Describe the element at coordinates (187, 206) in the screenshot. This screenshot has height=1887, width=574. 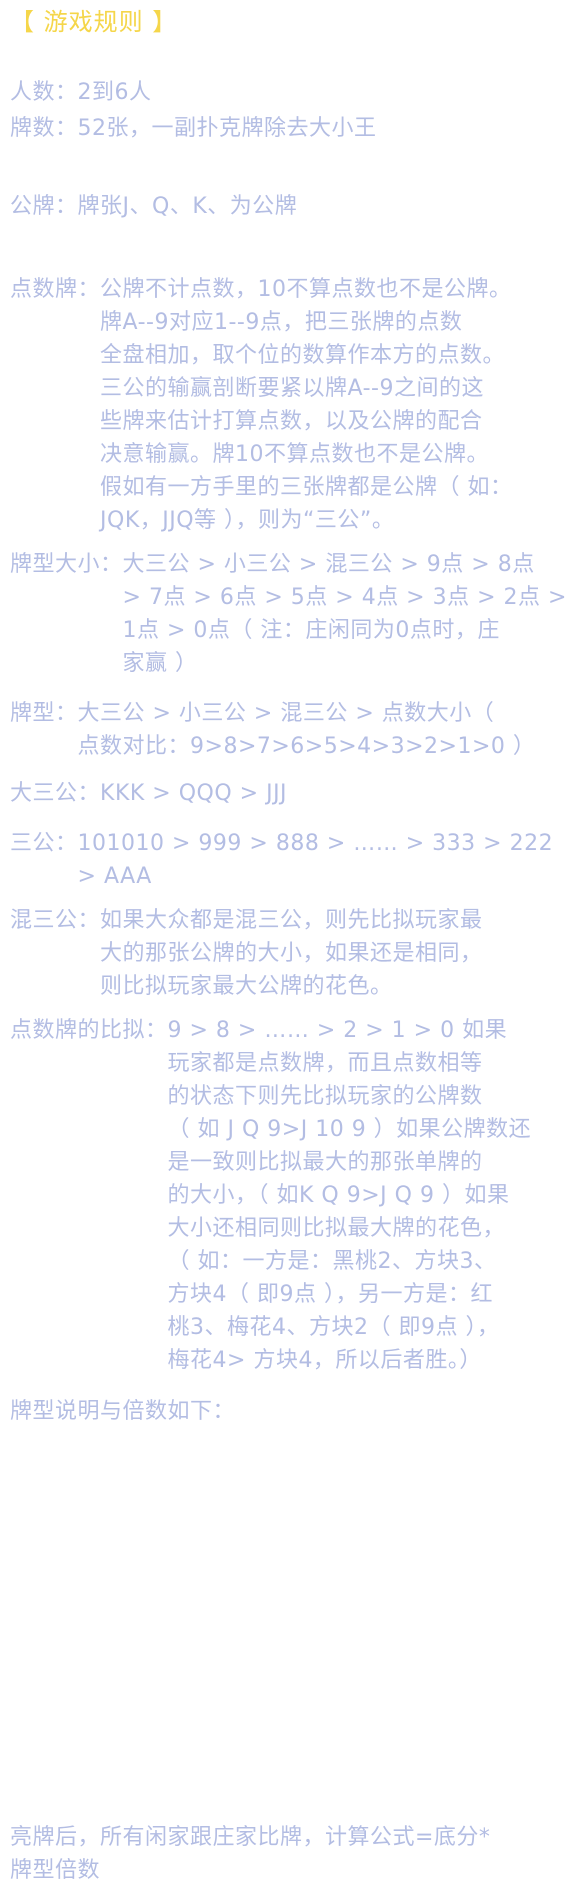
I see `face-cards-text: 牌张J、Q、K、为公牌` at that location.